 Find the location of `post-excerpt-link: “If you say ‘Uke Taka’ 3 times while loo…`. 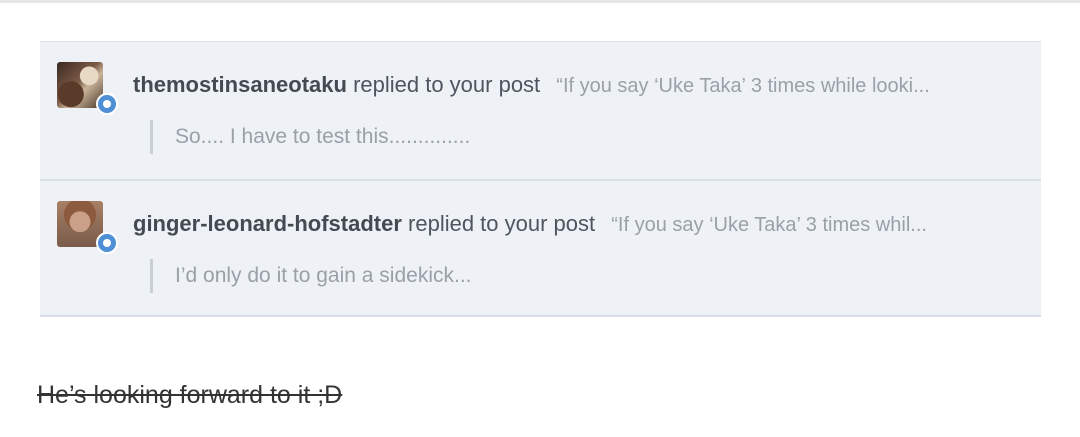

post-excerpt-link: “If you say ‘Uke Taka’ 3 times while loo… is located at coordinates (742, 86).